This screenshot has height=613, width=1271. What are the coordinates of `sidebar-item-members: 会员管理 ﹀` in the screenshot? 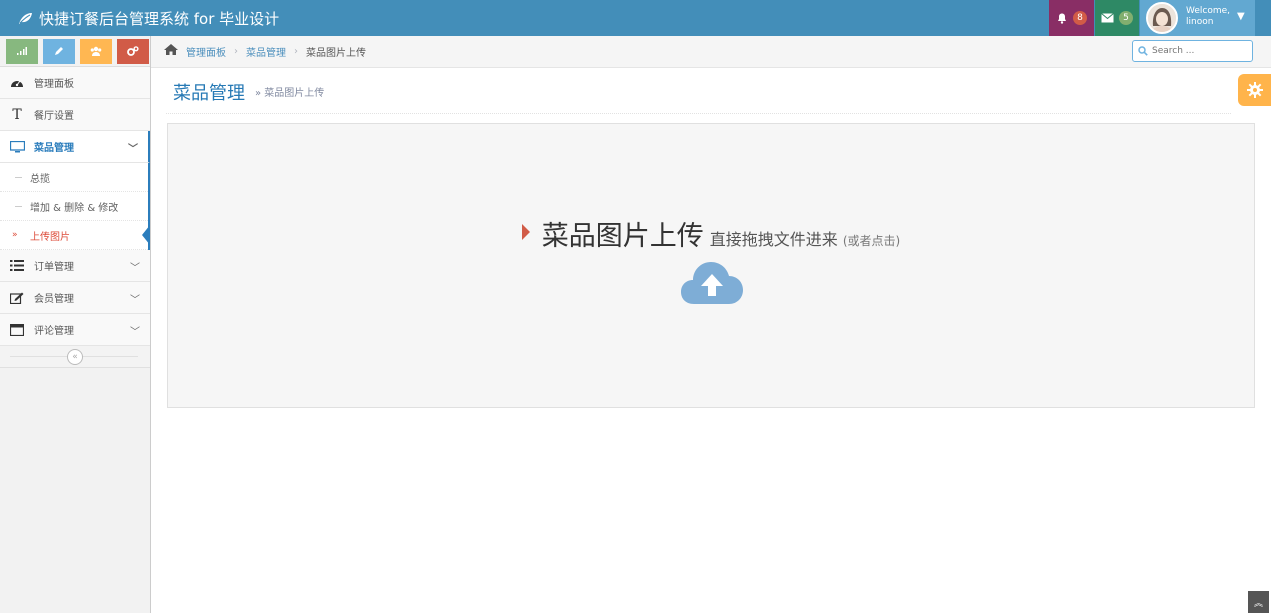 It's located at (75, 298).